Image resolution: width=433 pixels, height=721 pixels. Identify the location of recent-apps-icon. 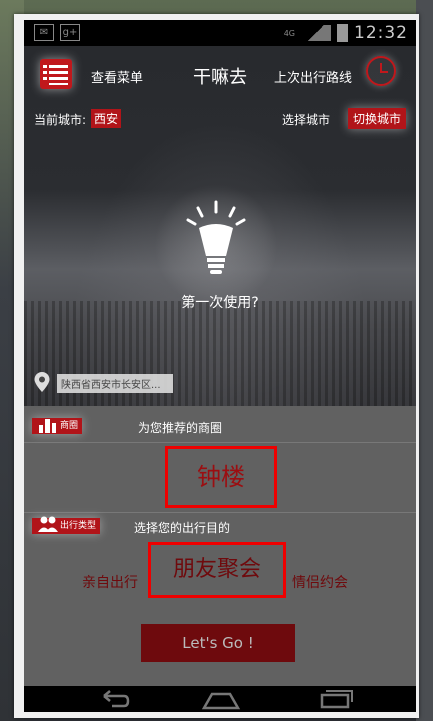
(335, 699).